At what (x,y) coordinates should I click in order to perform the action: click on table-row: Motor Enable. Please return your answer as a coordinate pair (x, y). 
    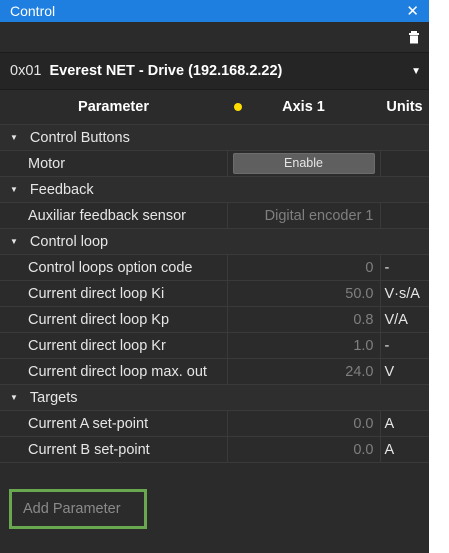
    Looking at the image, I should click on (214, 163).